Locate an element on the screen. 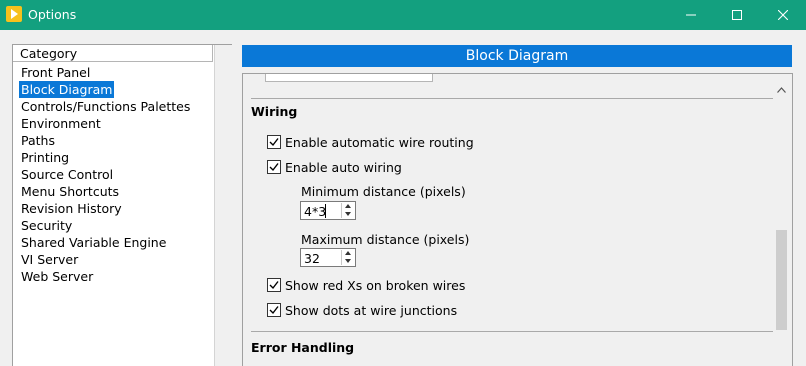 The image size is (806, 366). close-button is located at coordinates (783, 15).